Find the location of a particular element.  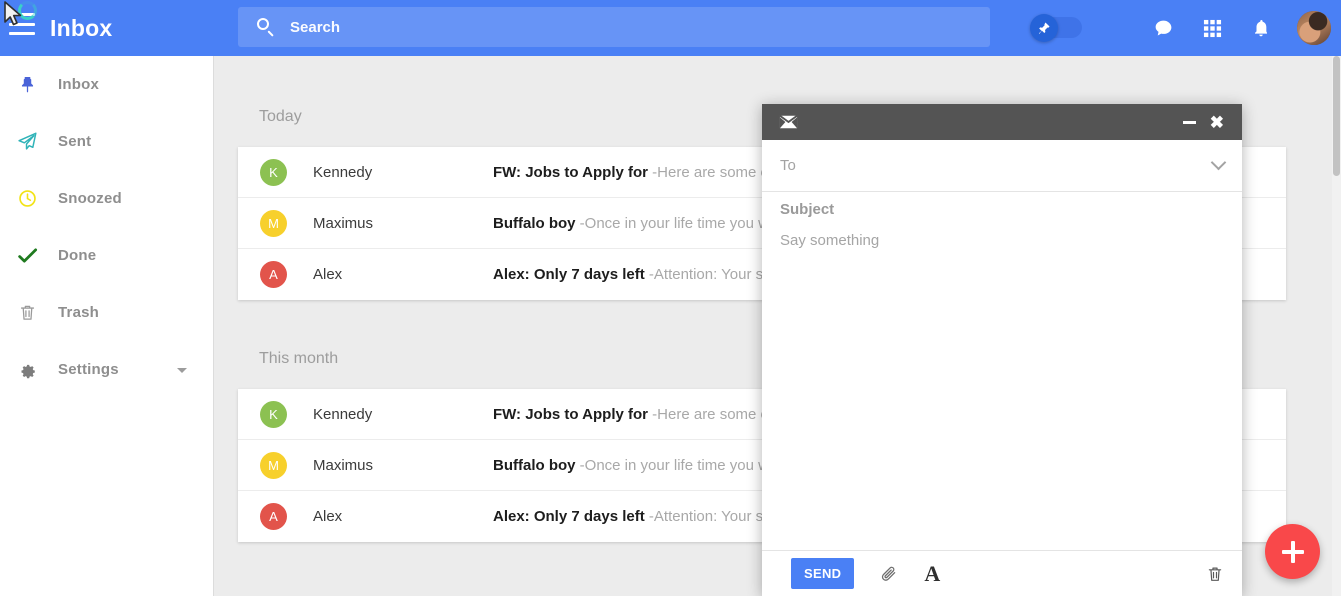

compose-fab is located at coordinates (1292, 551).